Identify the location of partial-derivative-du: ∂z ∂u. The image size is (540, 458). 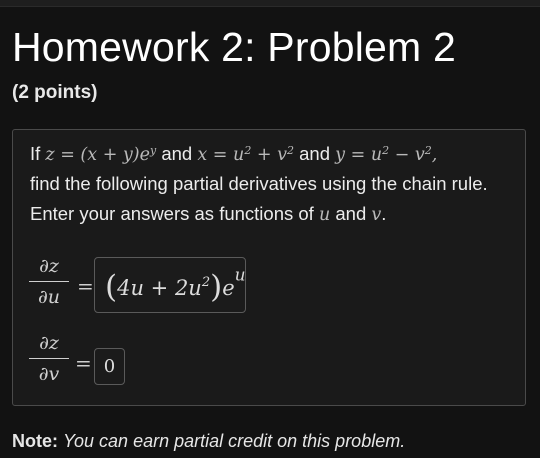
(49, 281).